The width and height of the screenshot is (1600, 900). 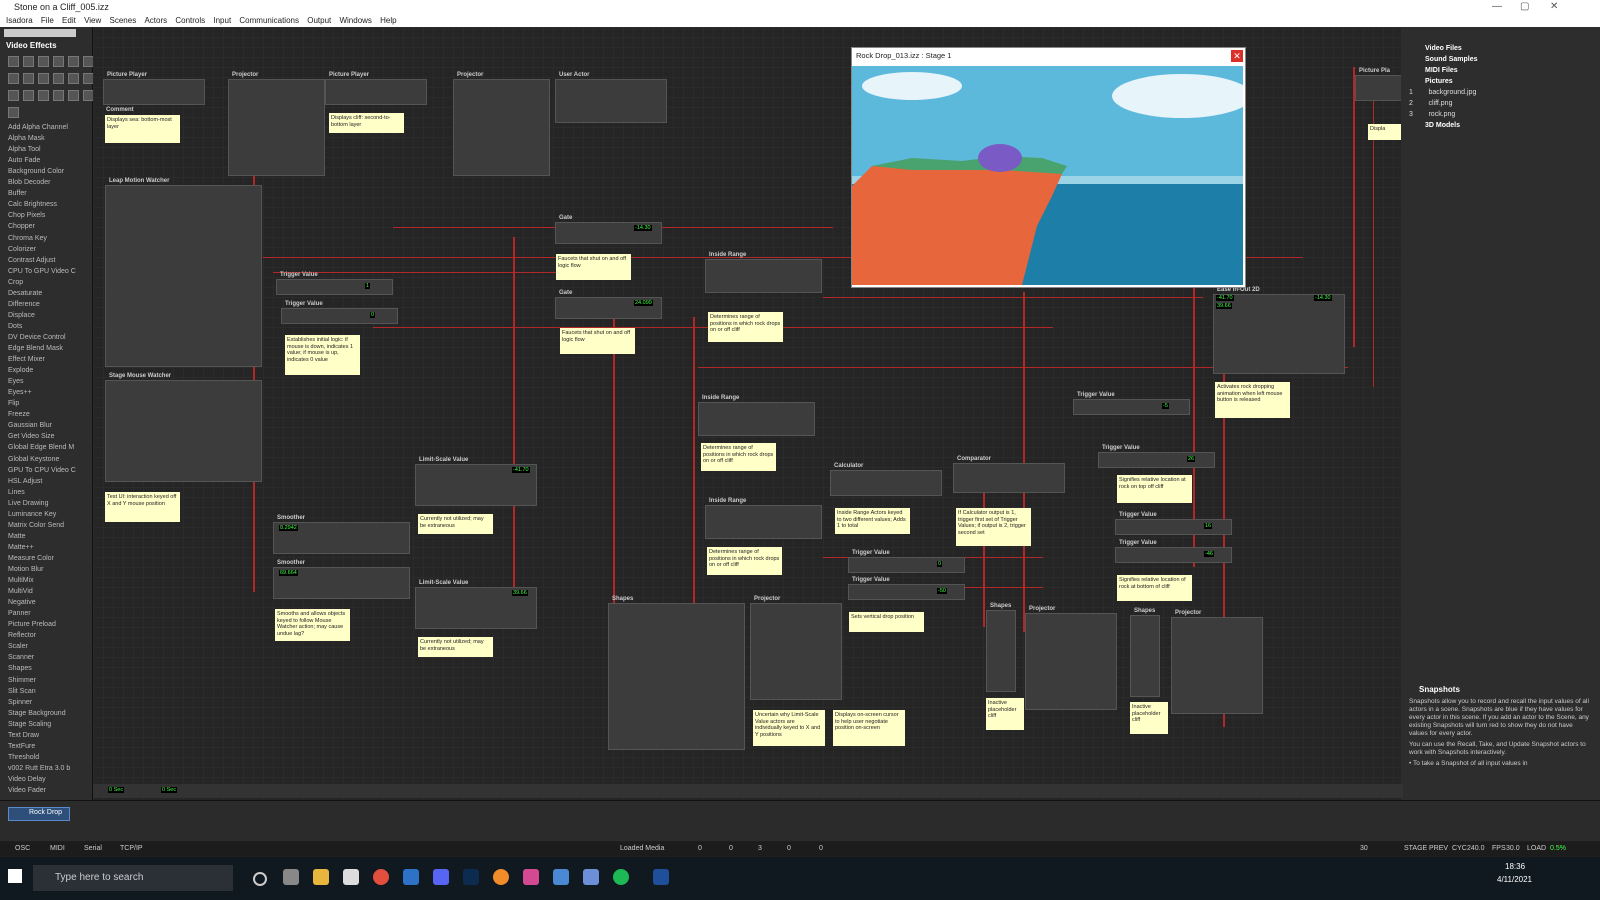 I want to click on close-icon: ✕, so click(x=1237, y=56).